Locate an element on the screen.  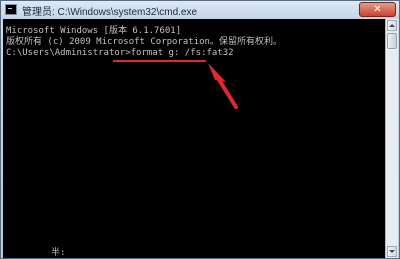
cmd-icon is located at coordinates (11, 9).